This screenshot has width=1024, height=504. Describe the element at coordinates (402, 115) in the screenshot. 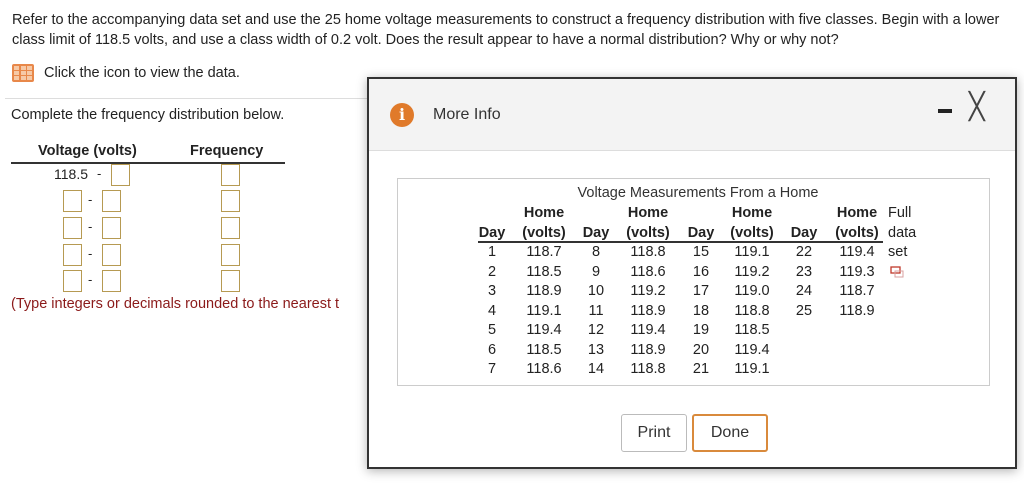

I see `info-icon: i` at that location.